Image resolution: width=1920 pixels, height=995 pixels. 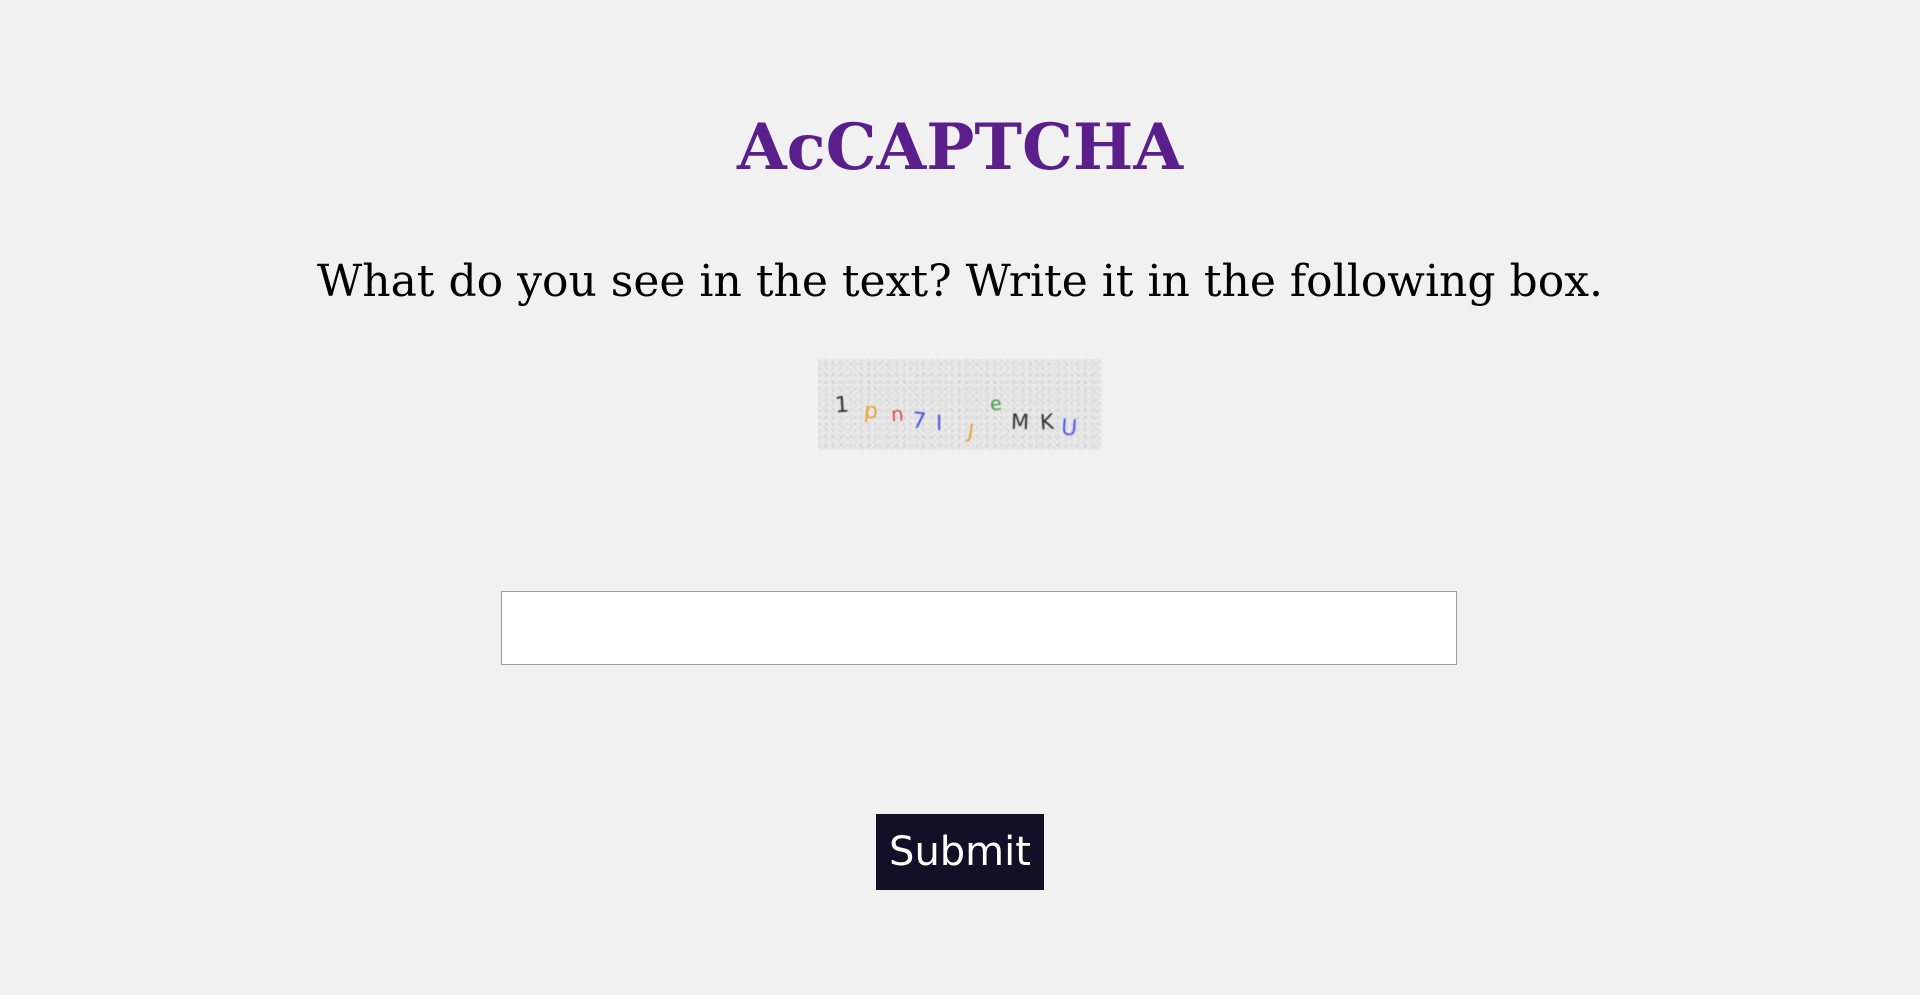 I want to click on captcha-char: p, so click(x=871, y=411).